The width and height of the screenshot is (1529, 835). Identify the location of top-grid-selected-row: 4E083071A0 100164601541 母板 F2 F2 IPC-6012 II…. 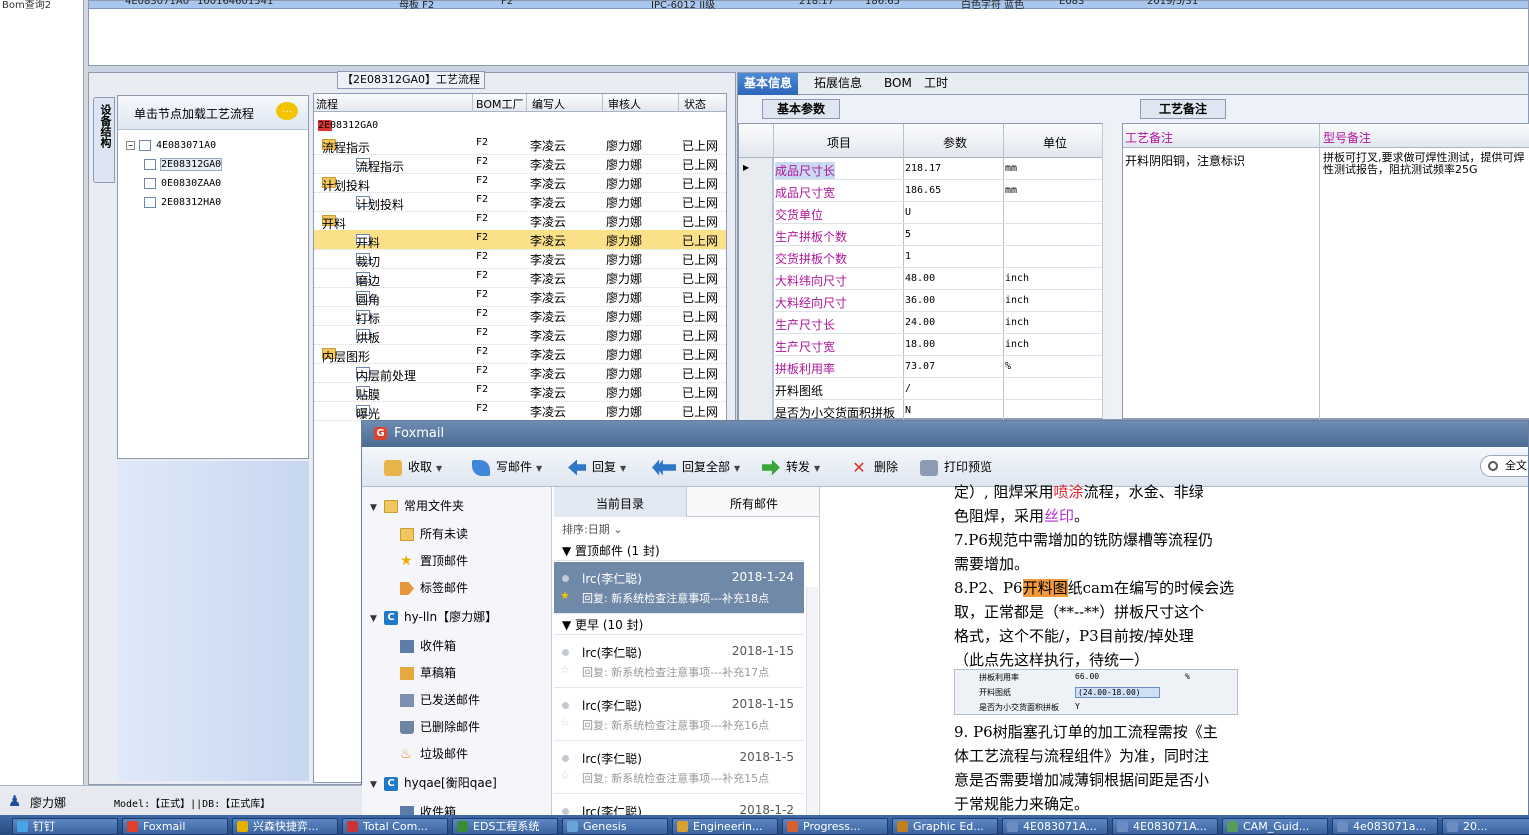
(808, 5).